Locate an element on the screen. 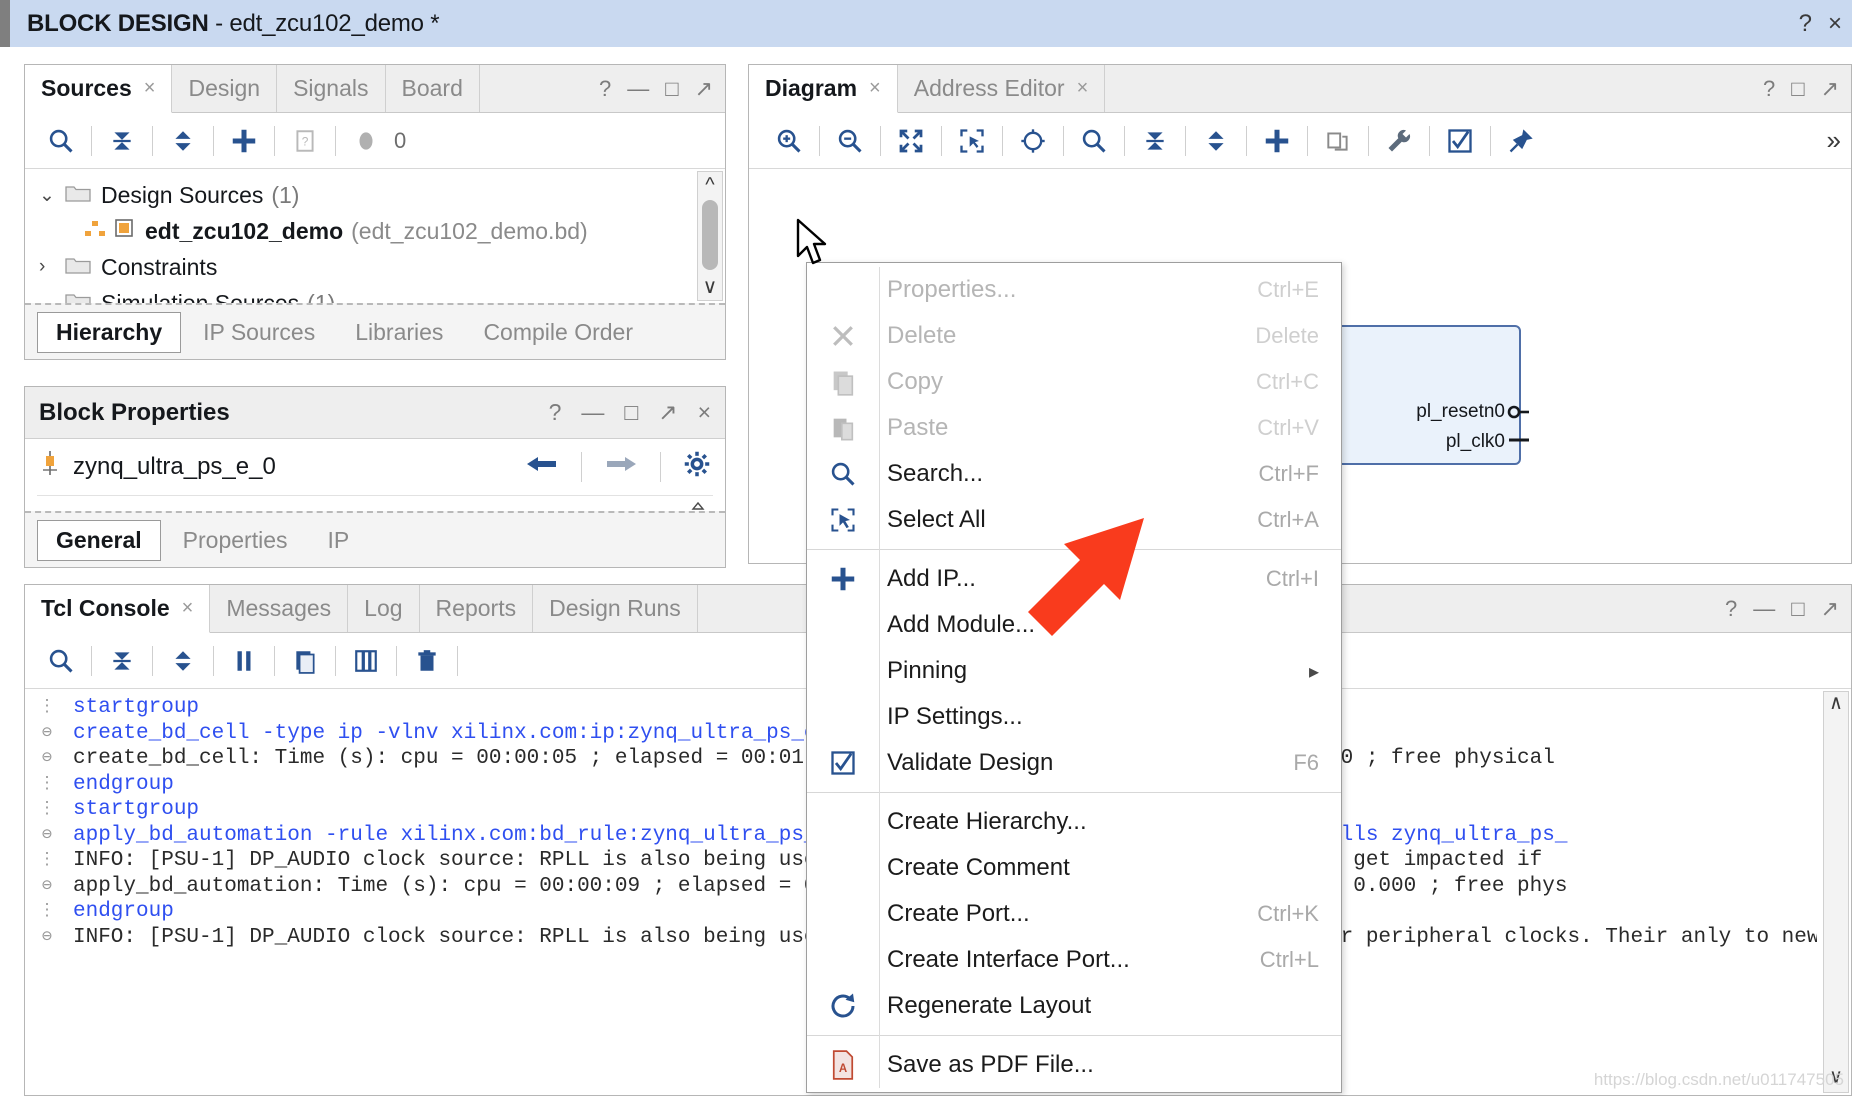 Image resolution: width=1852 pixels, height=1096 pixels. nav-forward-icon is located at coordinates (621, 467).